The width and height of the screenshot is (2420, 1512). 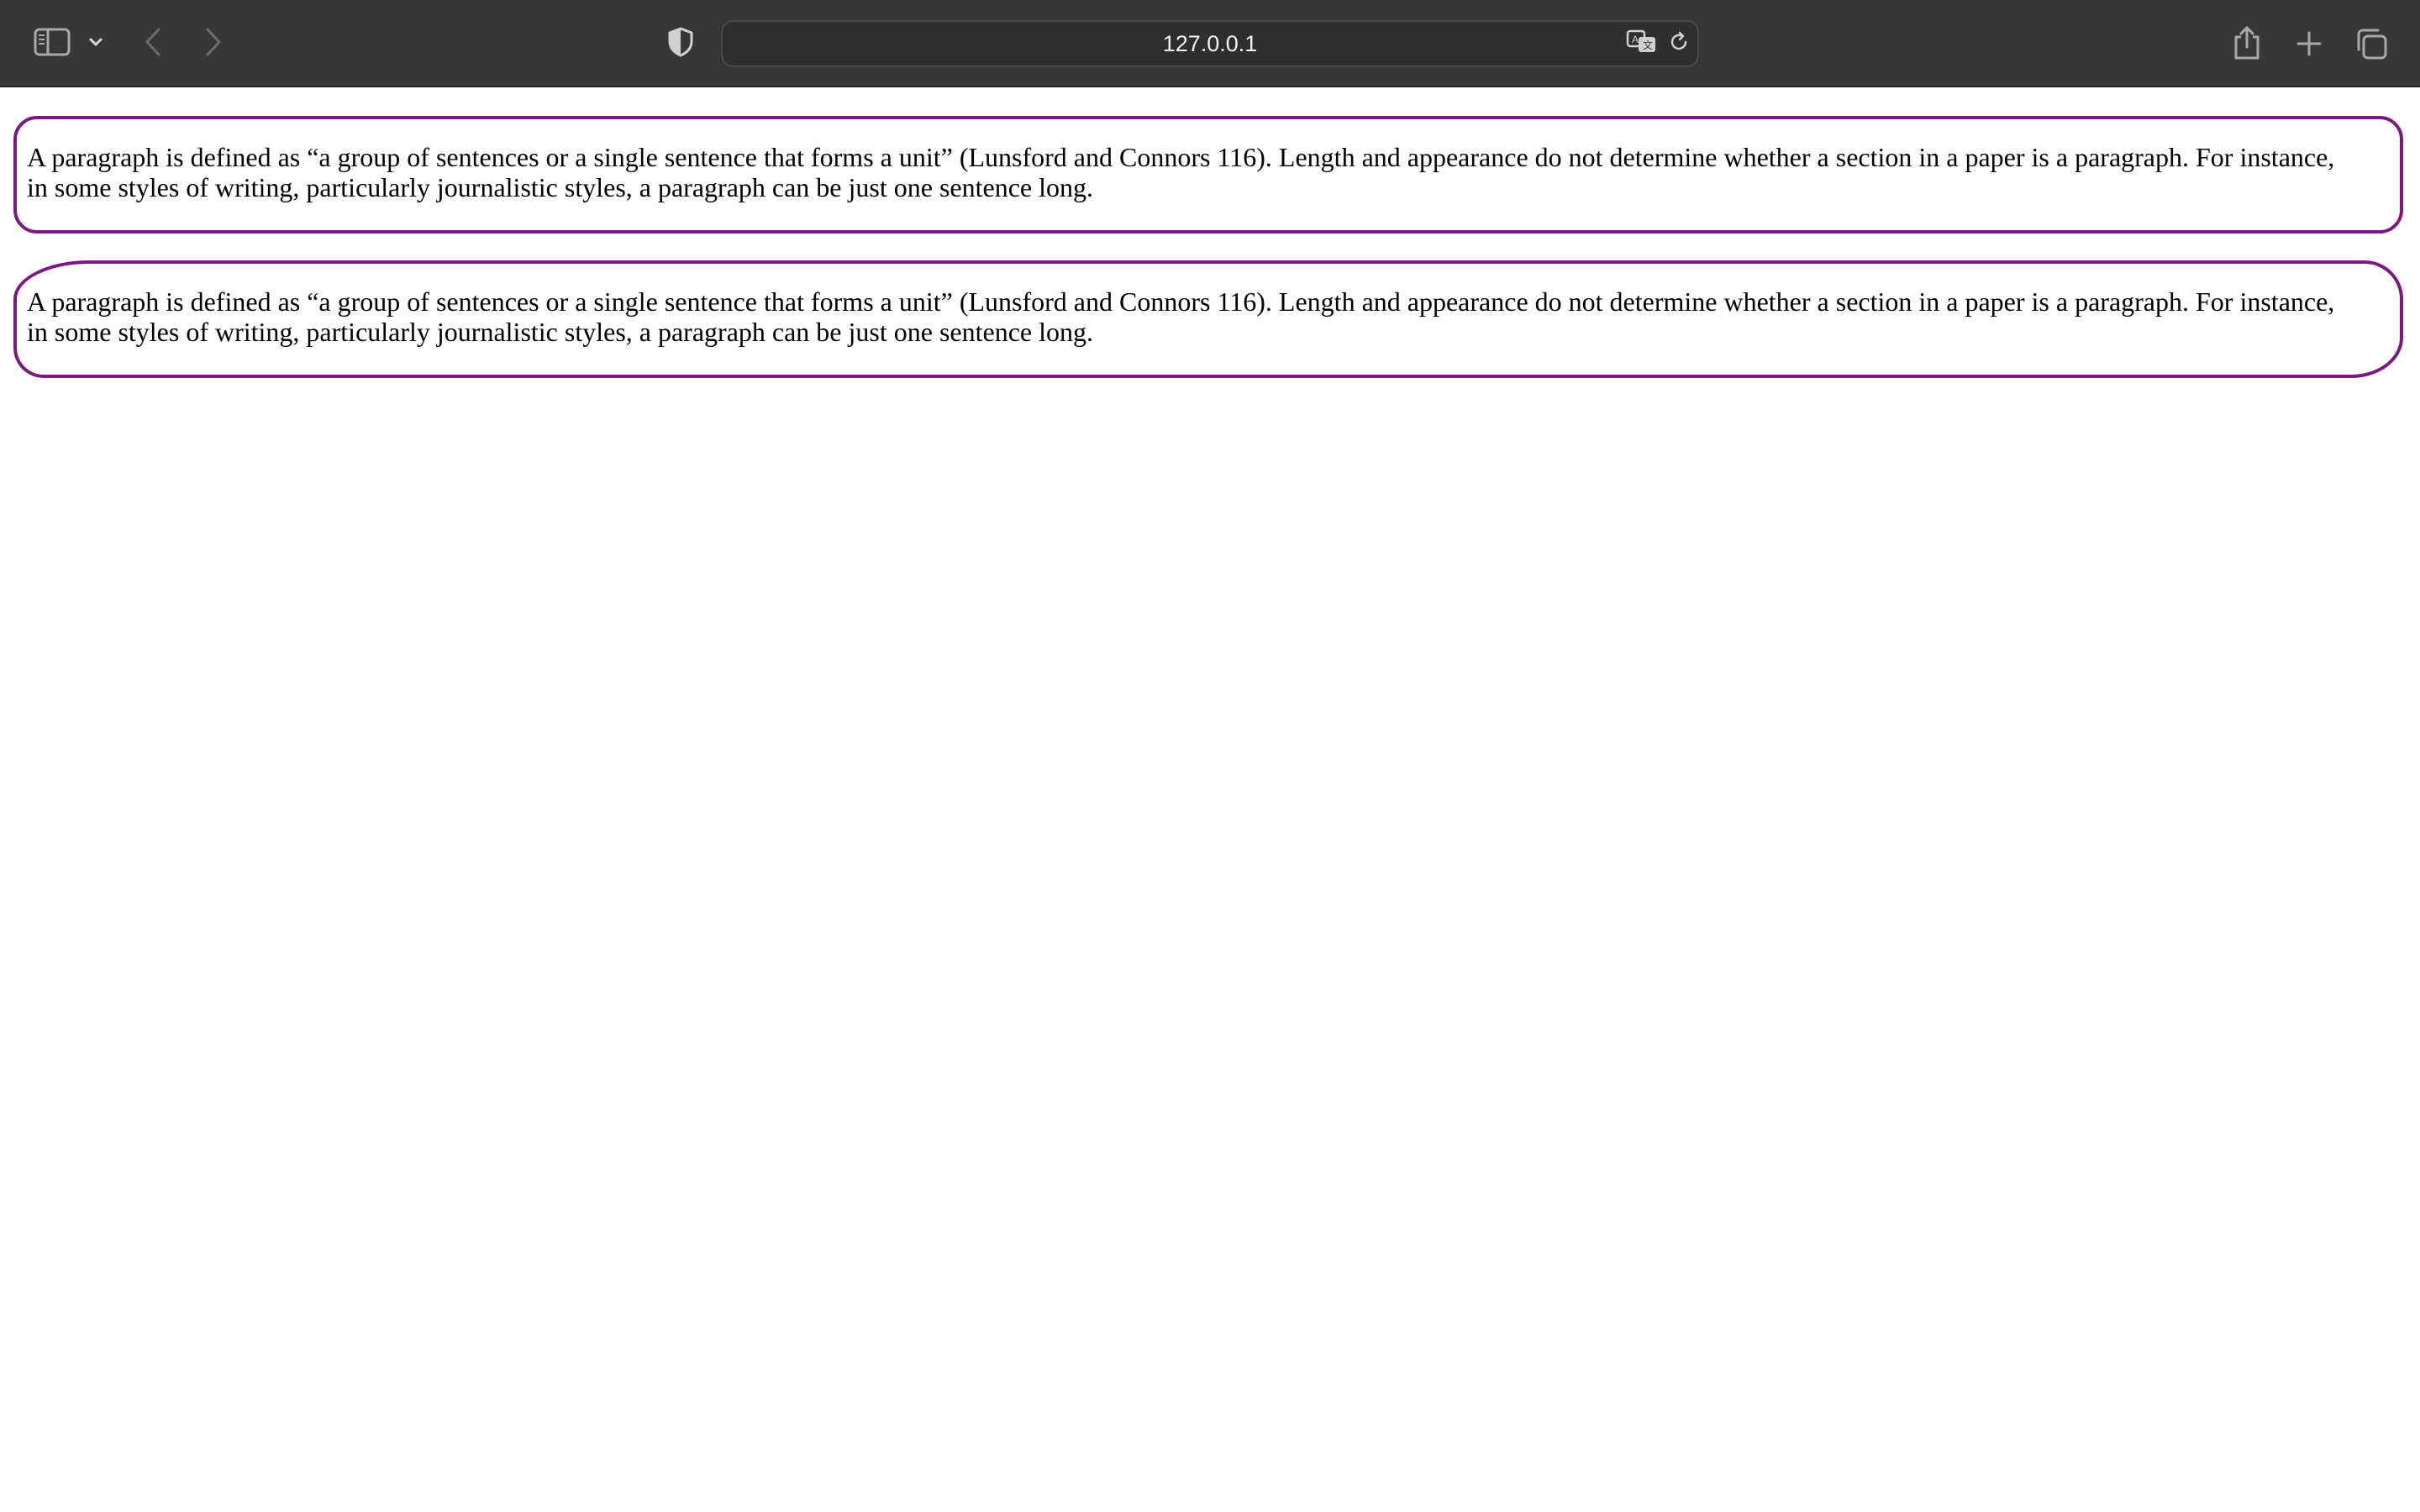 I want to click on address-text: 127.0.0.1, so click(x=1210, y=43).